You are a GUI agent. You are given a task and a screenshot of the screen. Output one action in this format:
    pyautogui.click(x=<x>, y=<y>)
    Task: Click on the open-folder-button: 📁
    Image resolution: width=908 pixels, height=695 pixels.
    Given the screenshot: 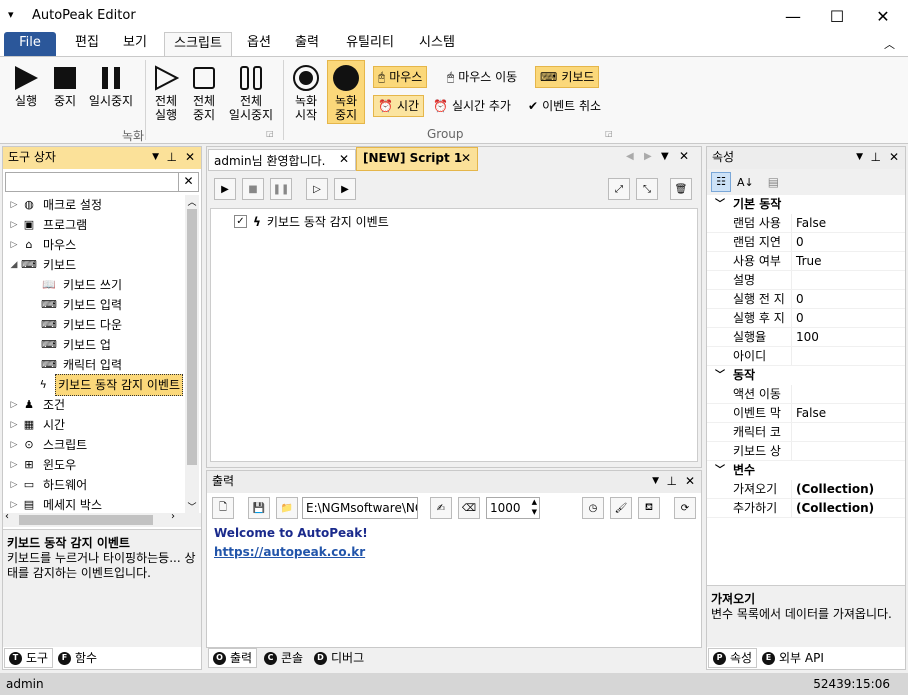 What is the action you would take?
    pyautogui.click(x=287, y=508)
    